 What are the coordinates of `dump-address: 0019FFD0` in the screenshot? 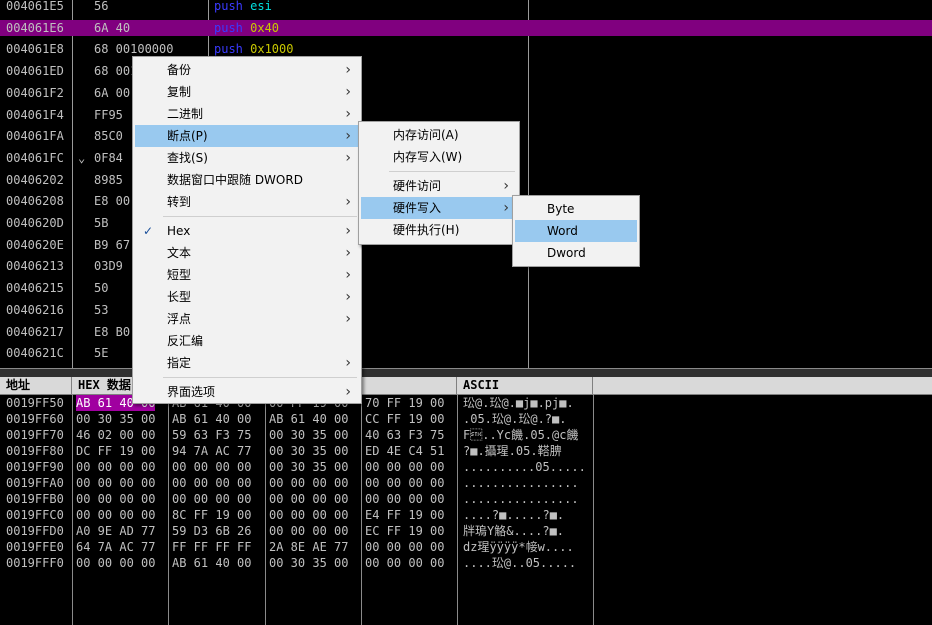 It's located at (35, 531).